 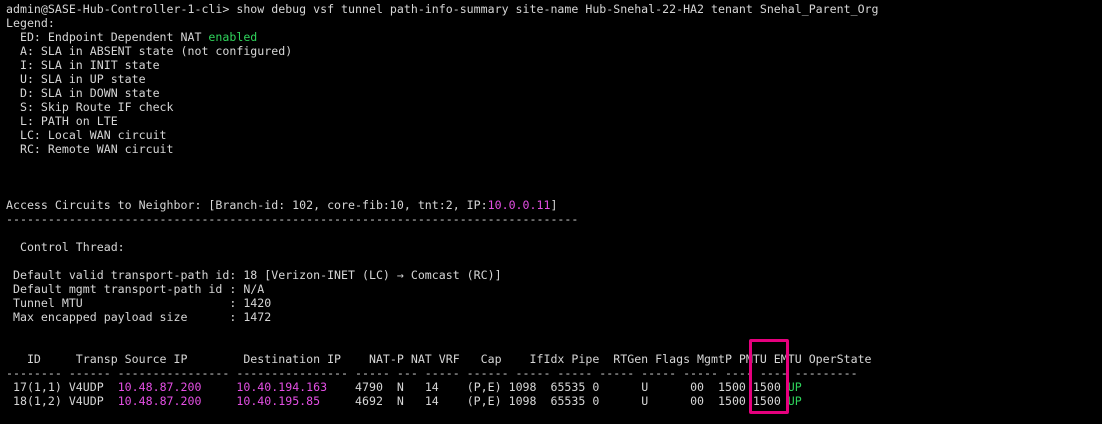 What do you see at coordinates (90, 107) in the screenshot?
I see `legend-s: S: Skip Route IF check` at bounding box center [90, 107].